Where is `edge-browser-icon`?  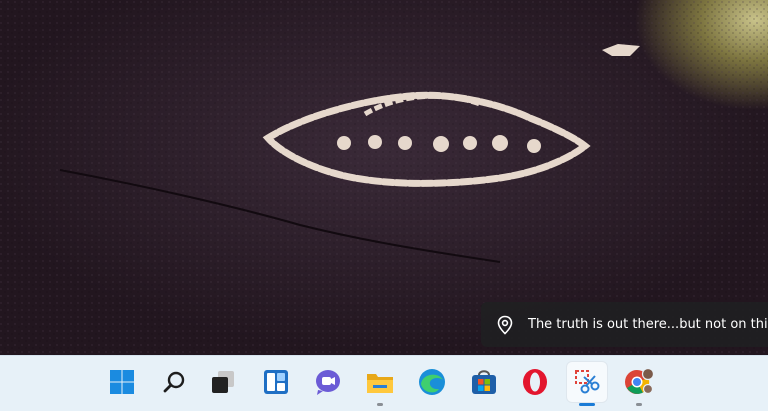 edge-browser-icon is located at coordinates (432, 382).